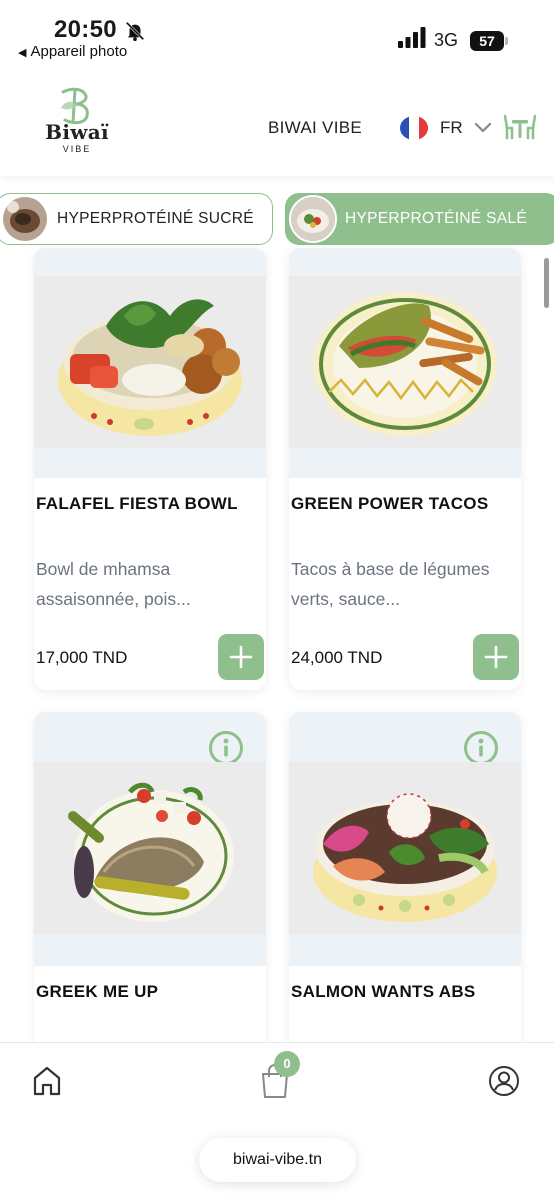  Describe the element at coordinates (135, 31) in the screenshot. I see `bell-slash-icon` at that location.